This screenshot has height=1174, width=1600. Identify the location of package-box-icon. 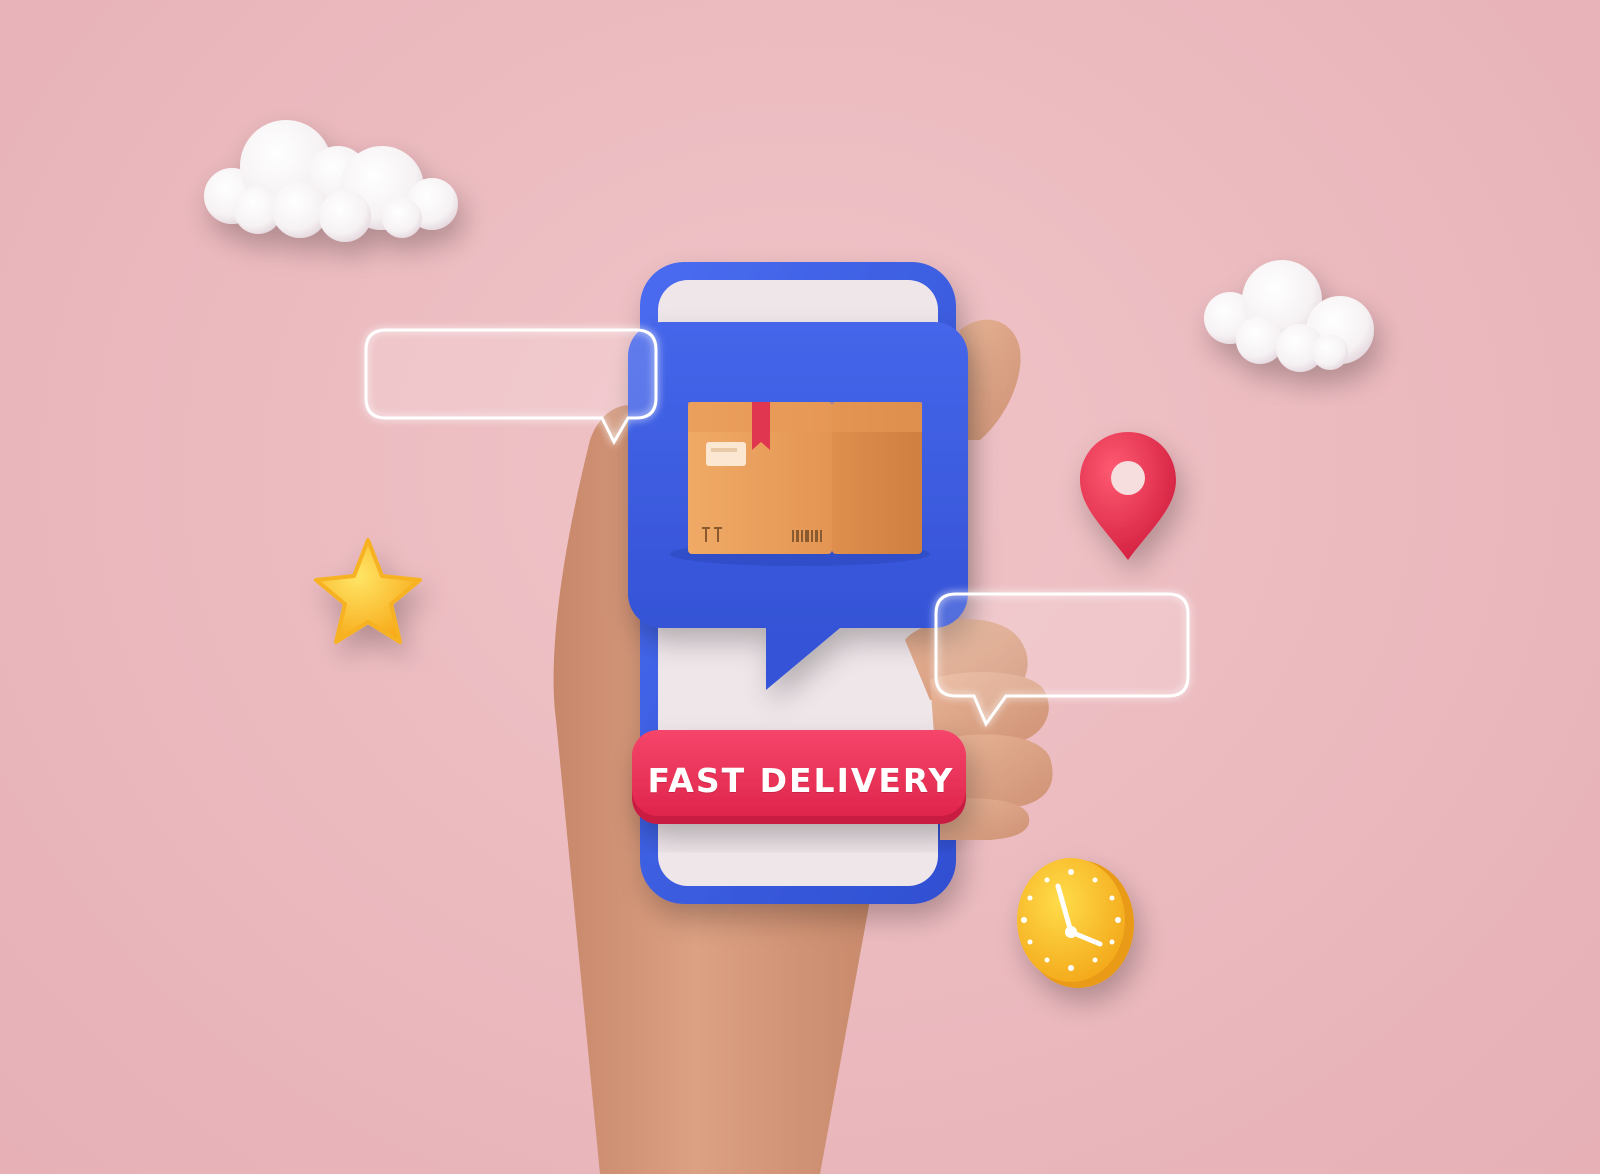
(800, 484).